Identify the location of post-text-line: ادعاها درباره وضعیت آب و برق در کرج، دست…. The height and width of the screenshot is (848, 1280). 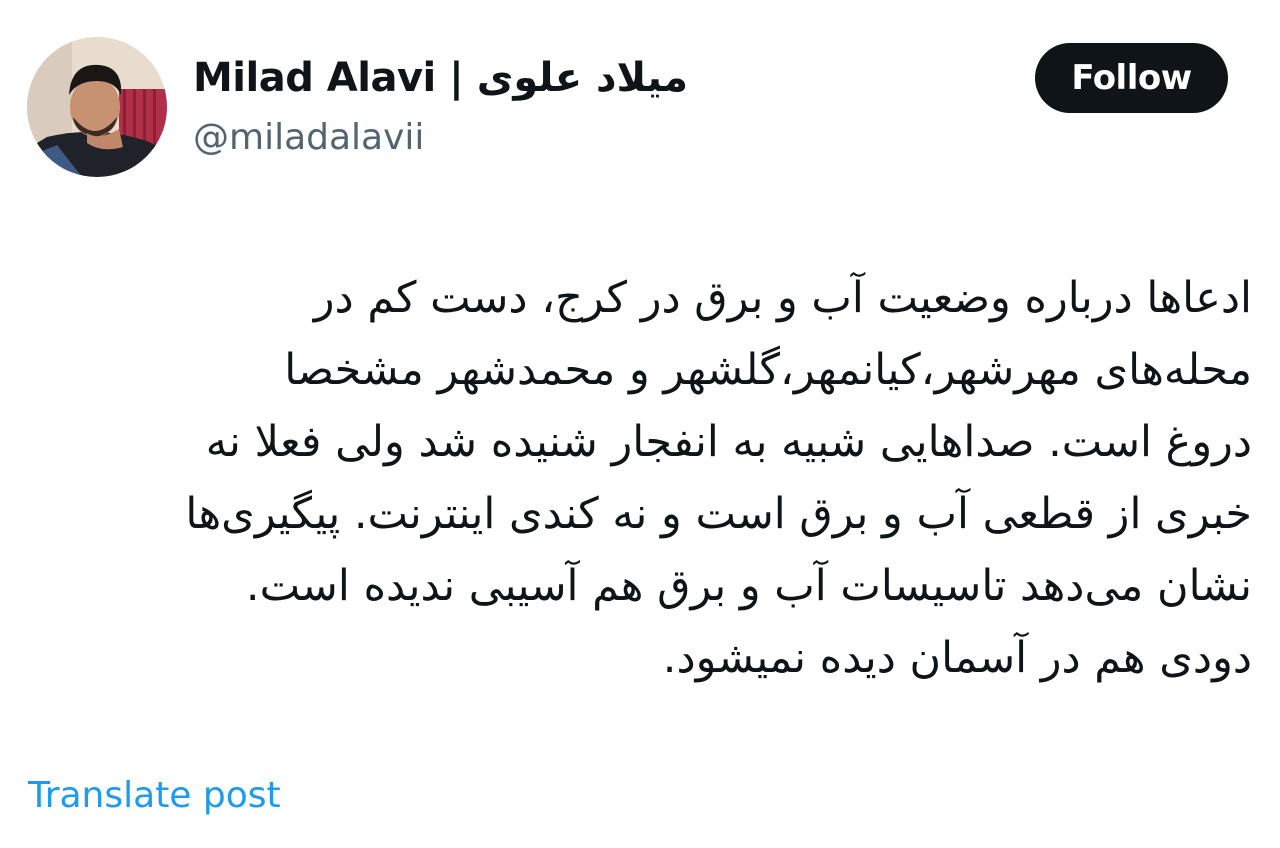
(782, 298).